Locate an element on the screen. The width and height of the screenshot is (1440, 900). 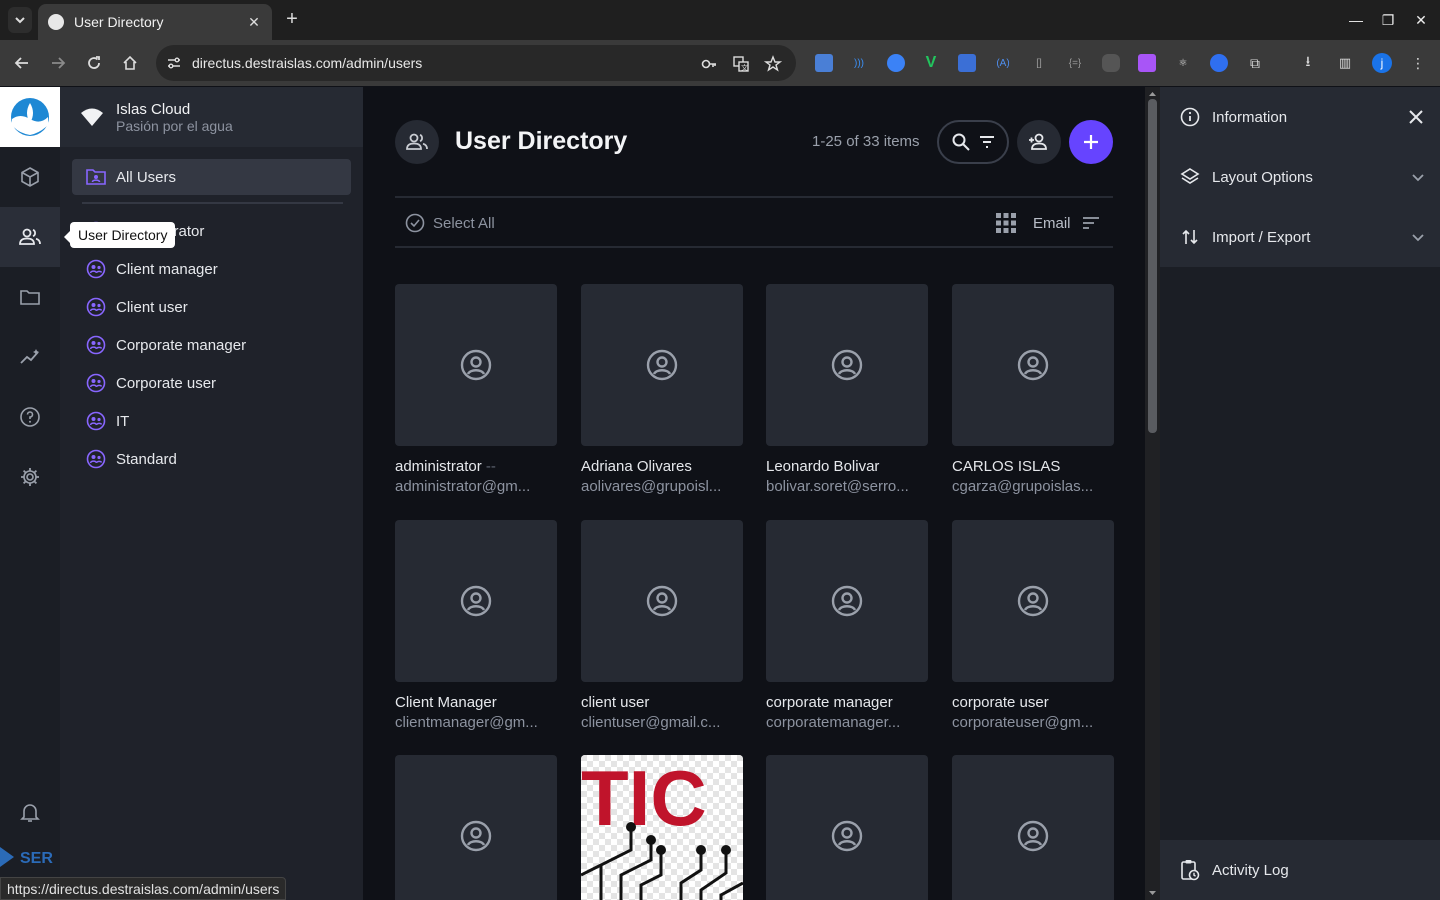
search-filter-control is located at coordinates (973, 142).